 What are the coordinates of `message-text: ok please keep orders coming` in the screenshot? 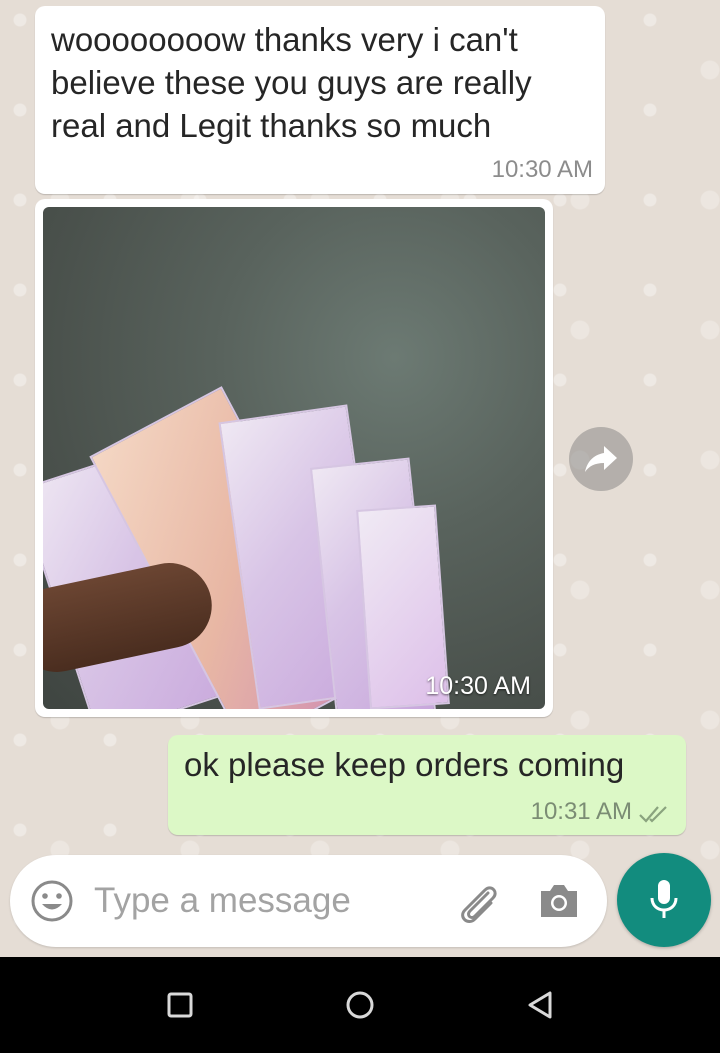 It's located at (404, 764).